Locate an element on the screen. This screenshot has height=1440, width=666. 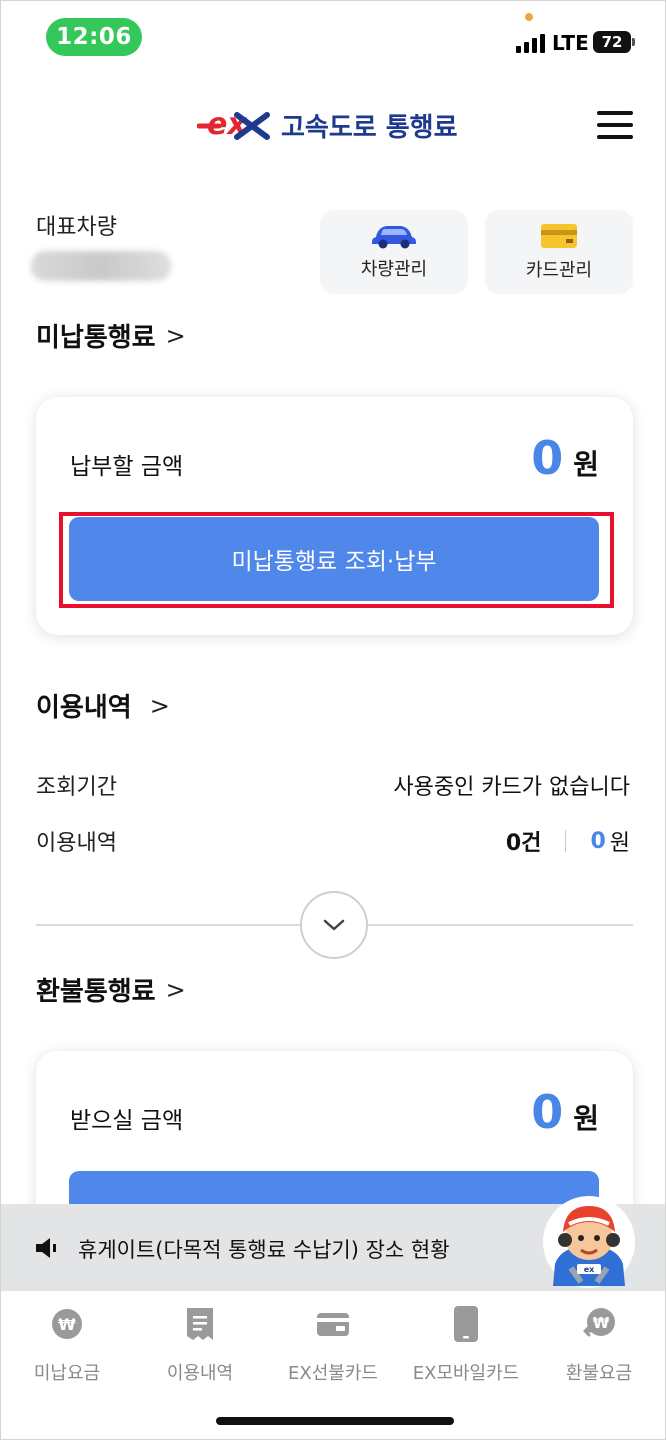
nav-label-refund: 환불요금 is located at coordinates (599, 1373).